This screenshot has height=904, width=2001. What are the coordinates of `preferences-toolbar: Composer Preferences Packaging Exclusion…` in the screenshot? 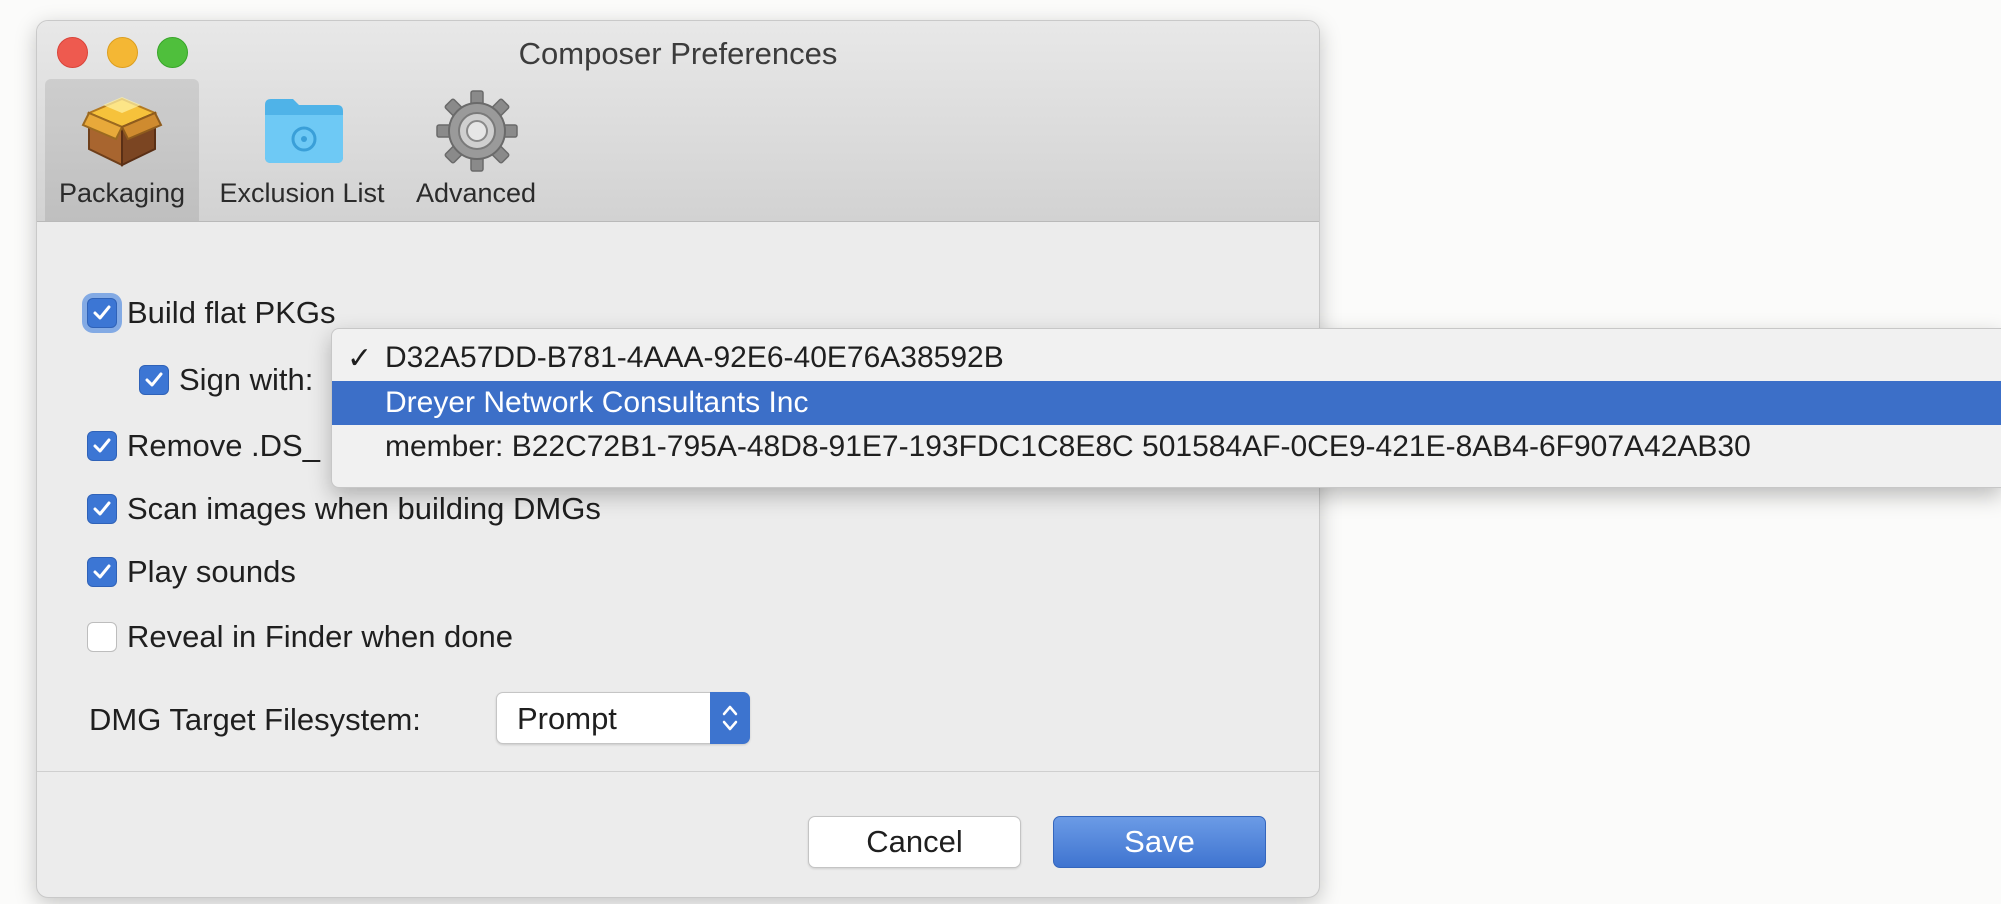 It's located at (678, 121).